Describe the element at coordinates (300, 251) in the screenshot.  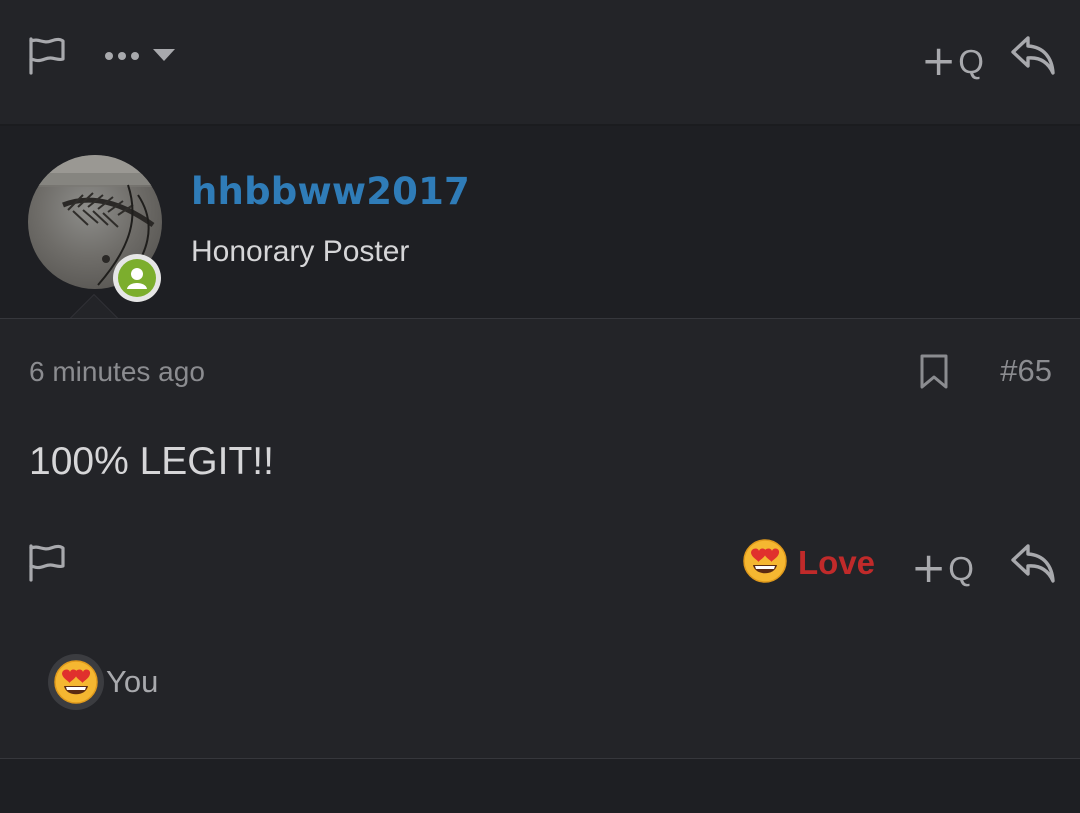
I see `user-title: Honorary Poster` at that location.